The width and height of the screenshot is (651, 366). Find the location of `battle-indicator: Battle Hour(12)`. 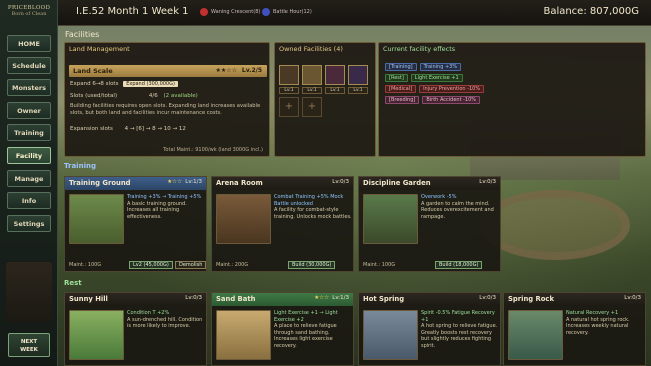

battle-indicator: Battle Hour(12) is located at coordinates (287, 12).